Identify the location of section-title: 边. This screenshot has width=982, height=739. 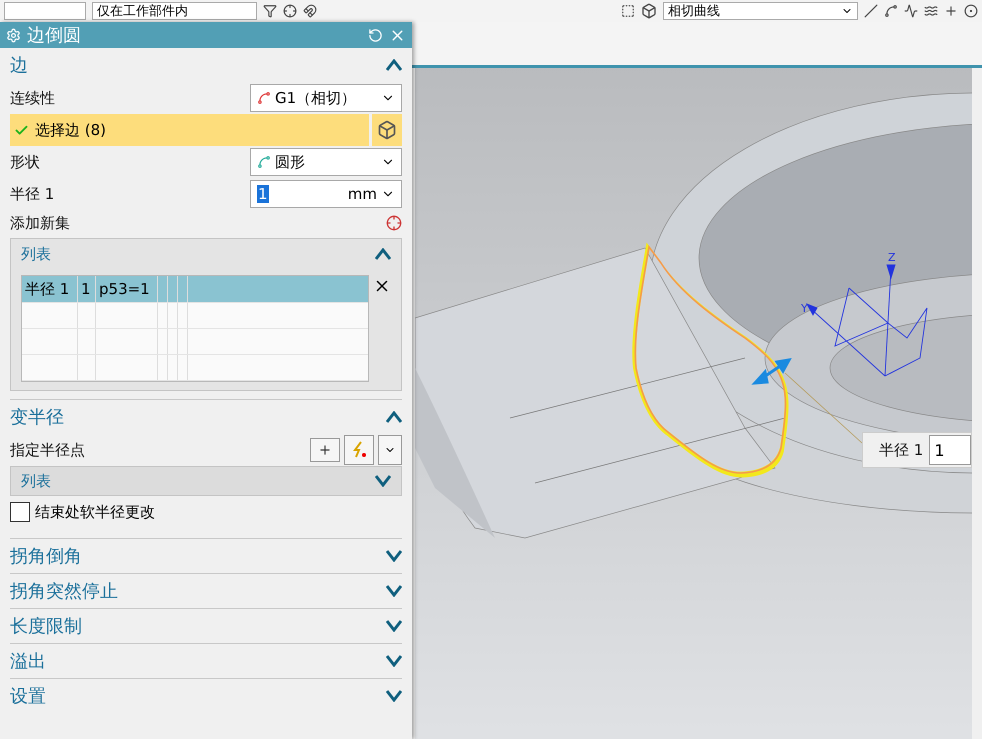
(19, 65).